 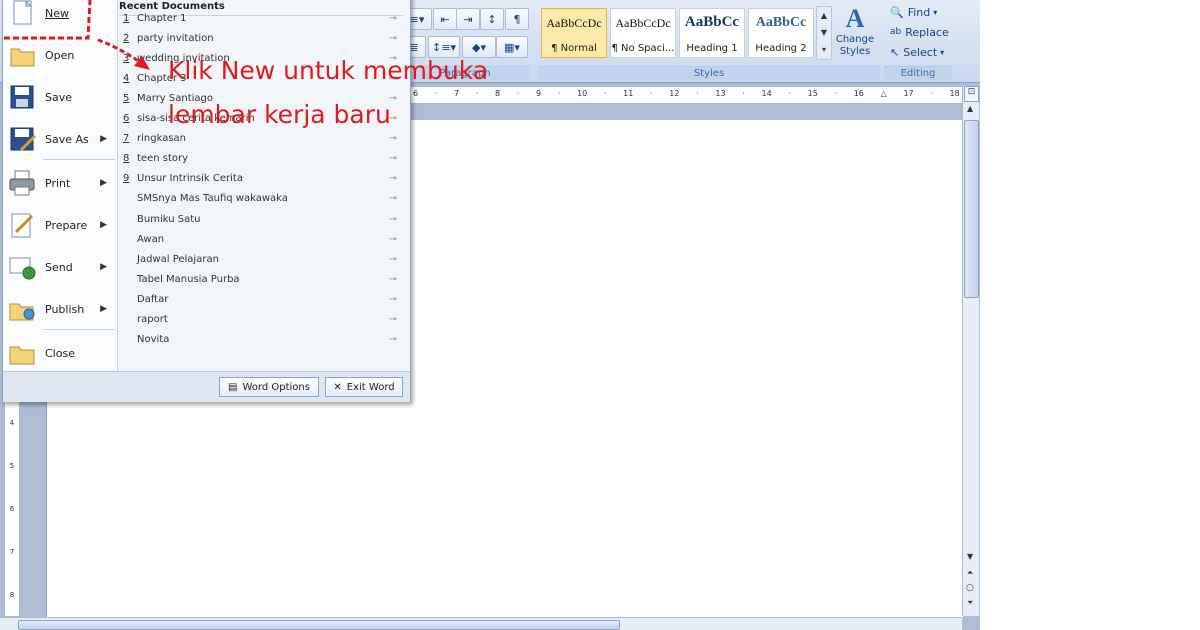 What do you see at coordinates (858, 93) in the screenshot?
I see `ruler-mark: 16` at bounding box center [858, 93].